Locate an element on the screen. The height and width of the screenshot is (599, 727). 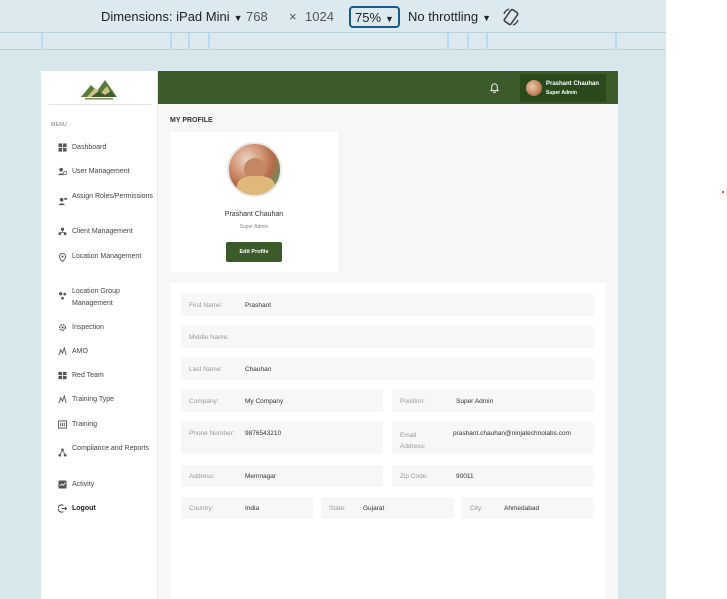
sidebar-item-activity: Activity is located at coordinates (106, 485).